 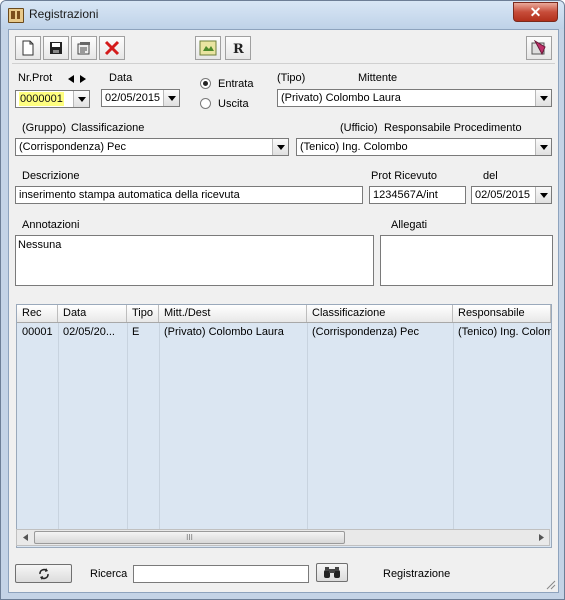 What do you see at coordinates (136, 332) in the screenshot?
I see `cell-tipo: E` at bounding box center [136, 332].